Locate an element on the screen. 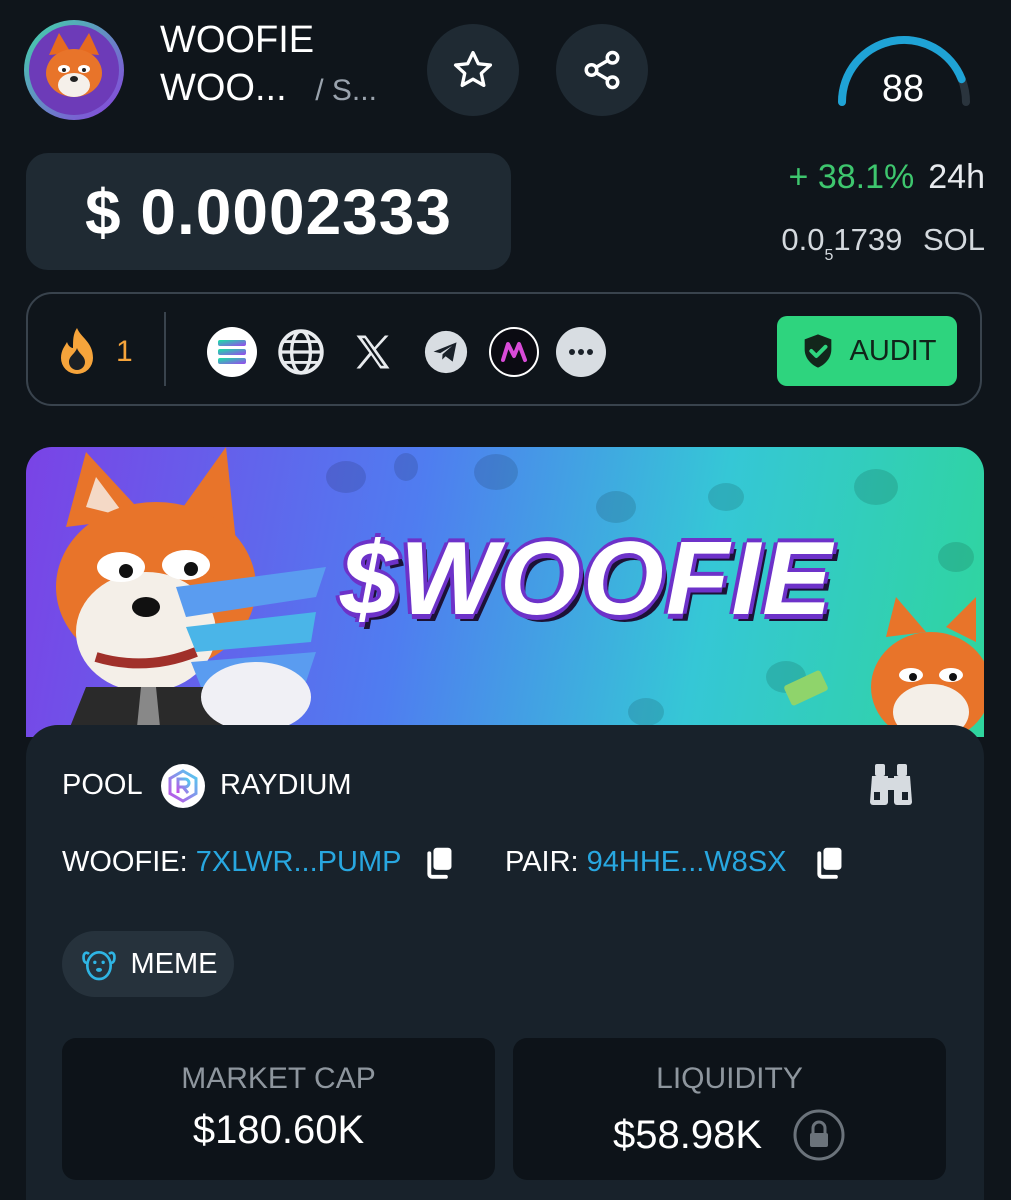  liquidity-value: $58.98K is located at coordinates (687, 1134).